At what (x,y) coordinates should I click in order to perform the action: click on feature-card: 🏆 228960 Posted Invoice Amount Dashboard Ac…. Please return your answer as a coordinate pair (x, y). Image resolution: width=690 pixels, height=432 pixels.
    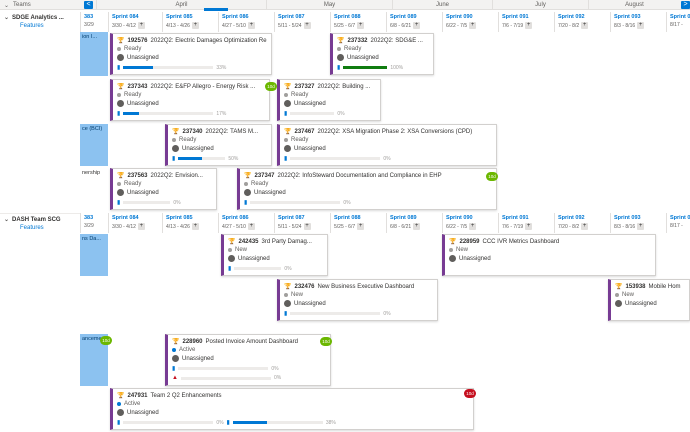
    Looking at the image, I should click on (248, 360).